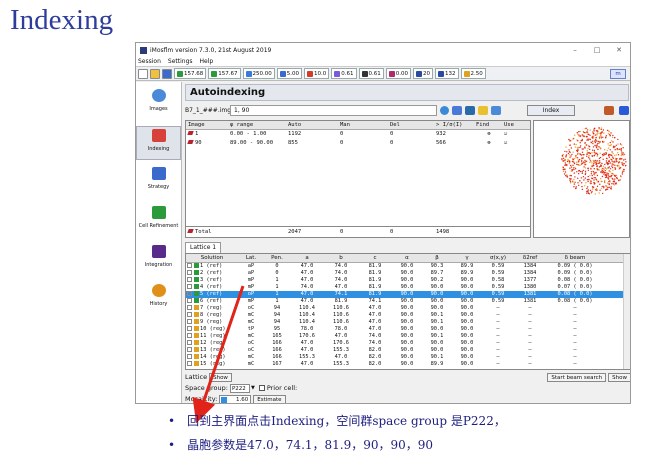  I want to click on image-col-header: φ range, so click(257, 125).